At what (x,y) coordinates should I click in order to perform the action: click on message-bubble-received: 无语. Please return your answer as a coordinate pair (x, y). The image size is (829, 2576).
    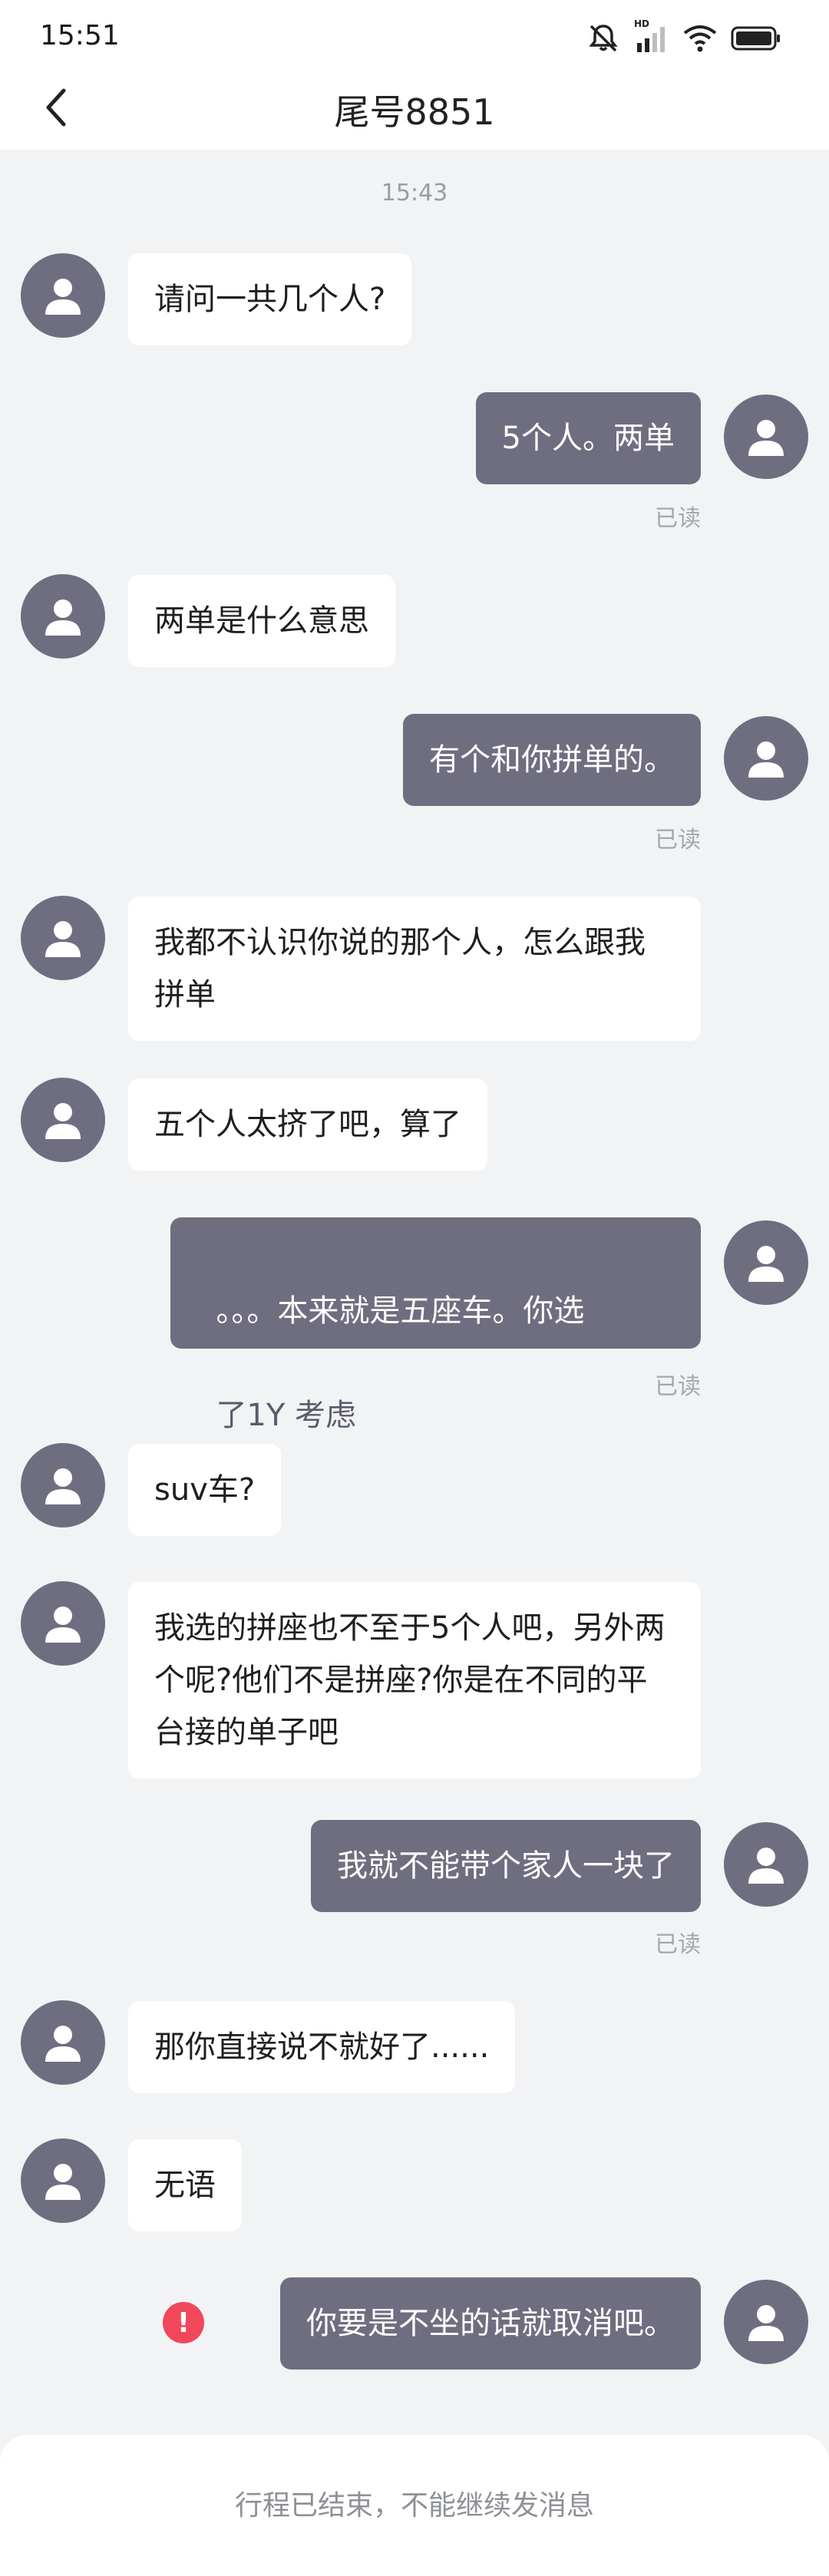
    Looking at the image, I should click on (185, 2185).